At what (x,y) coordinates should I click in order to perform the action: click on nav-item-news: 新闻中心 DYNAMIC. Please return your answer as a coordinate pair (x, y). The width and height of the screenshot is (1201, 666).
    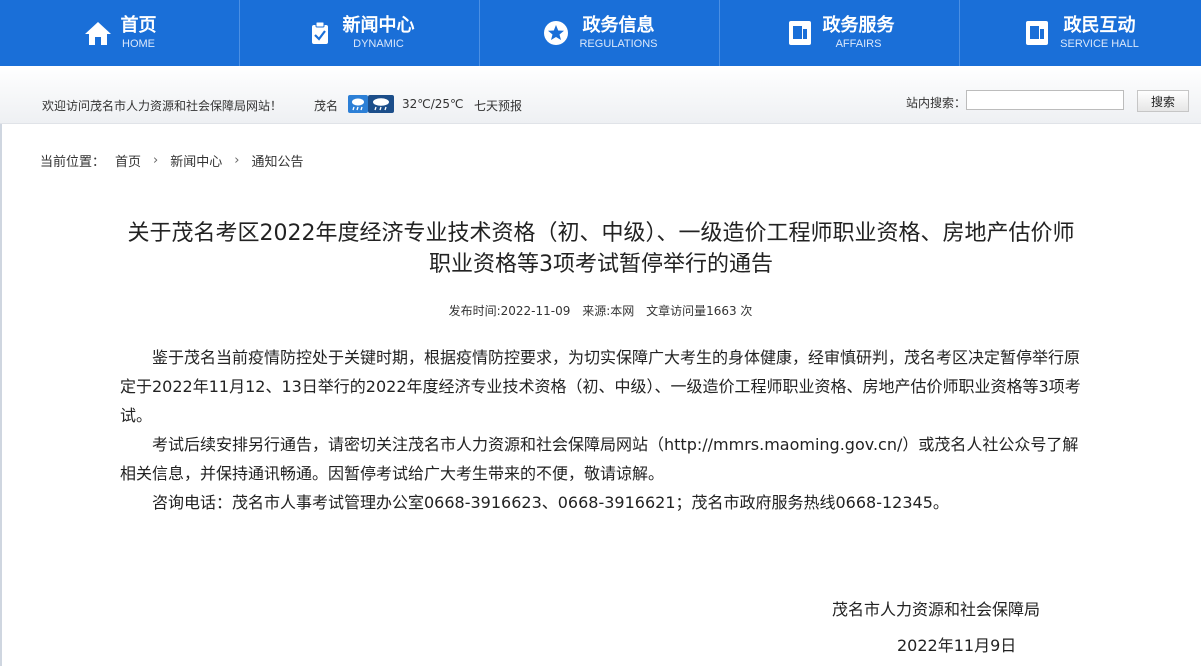
    Looking at the image, I should click on (360, 33).